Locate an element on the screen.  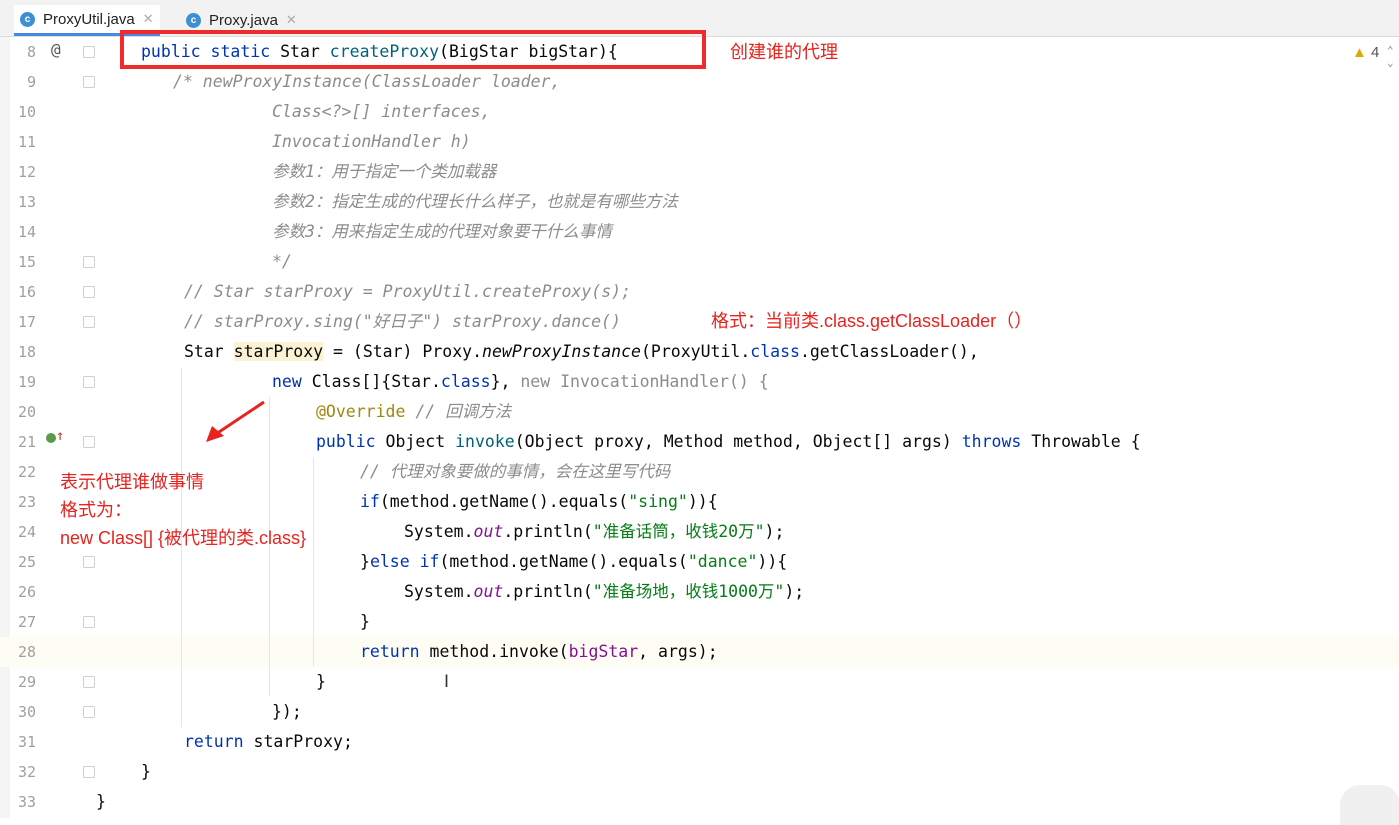
code-line-28: return method.invoke(bigStar, args); is located at coordinates (699, 652).